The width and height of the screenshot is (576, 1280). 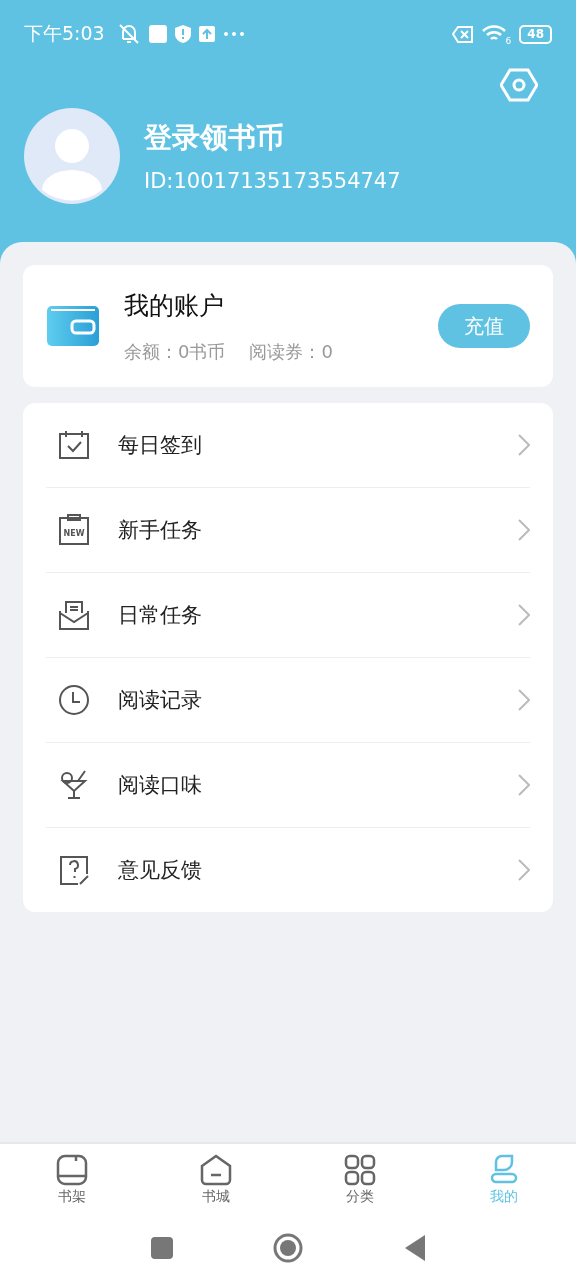 I want to click on menu-item: 每日签到, so click(x=288, y=445).